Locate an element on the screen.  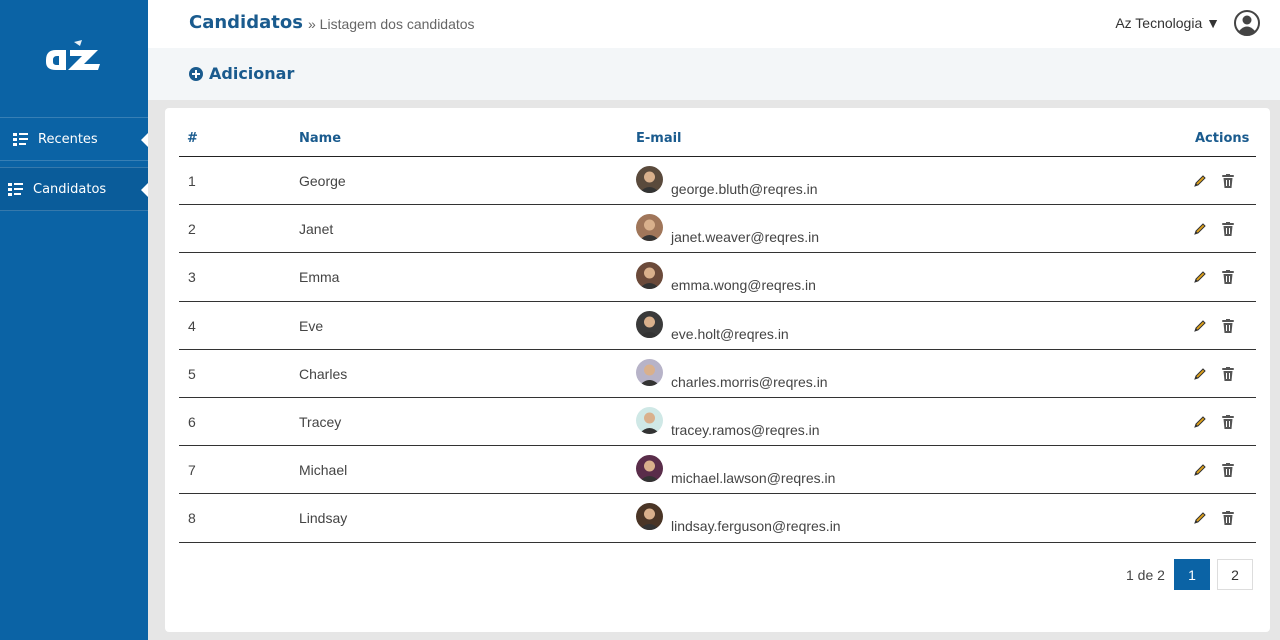
sidebar-item-recentes: Recentes is located at coordinates (74, 139).